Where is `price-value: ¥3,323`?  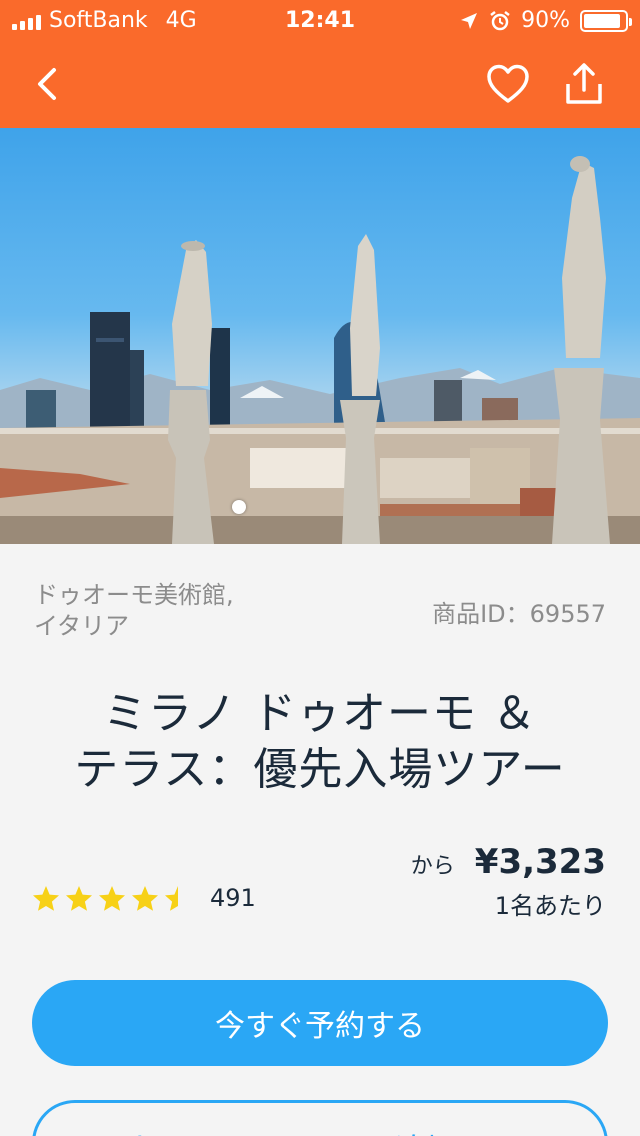 price-value: ¥3,323 is located at coordinates (540, 862).